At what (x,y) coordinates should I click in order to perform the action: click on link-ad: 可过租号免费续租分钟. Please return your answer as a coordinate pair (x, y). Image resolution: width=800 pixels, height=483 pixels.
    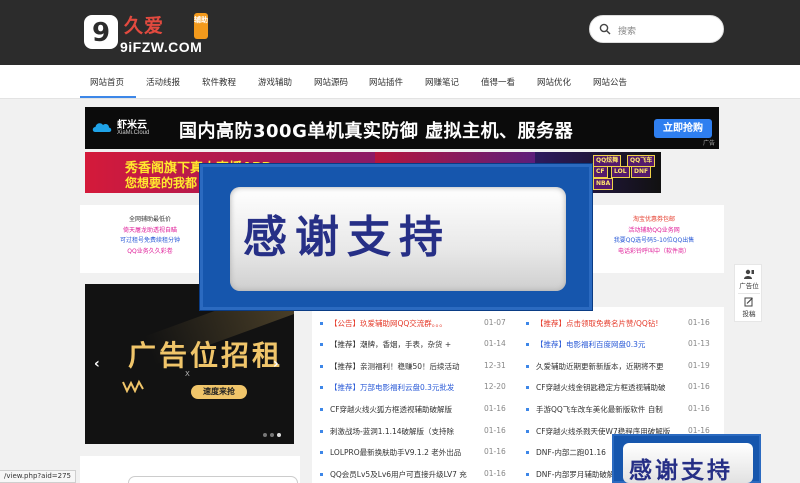
    Looking at the image, I should click on (150, 241).